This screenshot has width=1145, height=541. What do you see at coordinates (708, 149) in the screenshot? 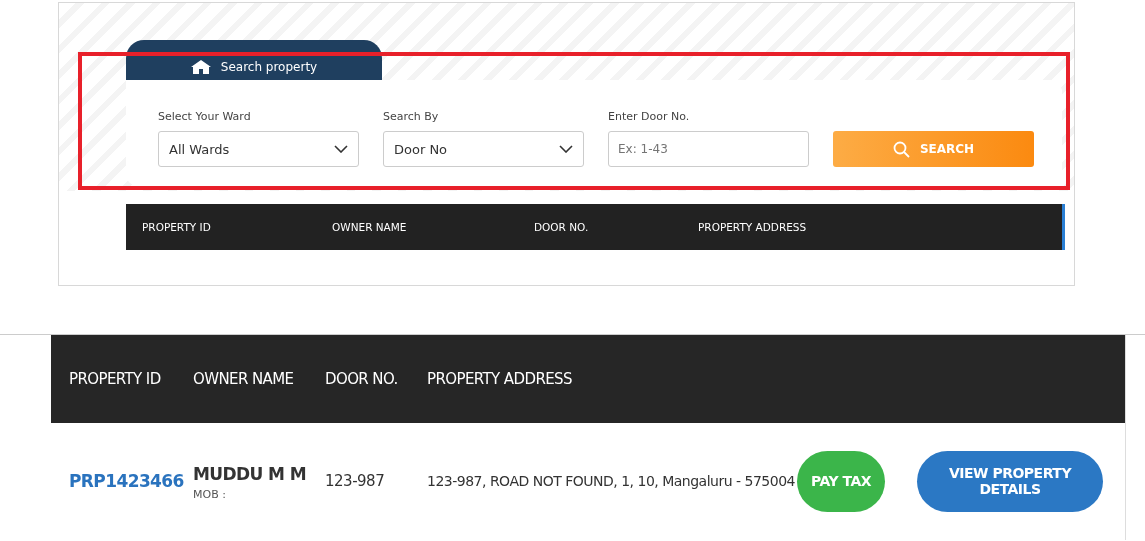
I see `door-number-field: Ex: 1-43` at bounding box center [708, 149].